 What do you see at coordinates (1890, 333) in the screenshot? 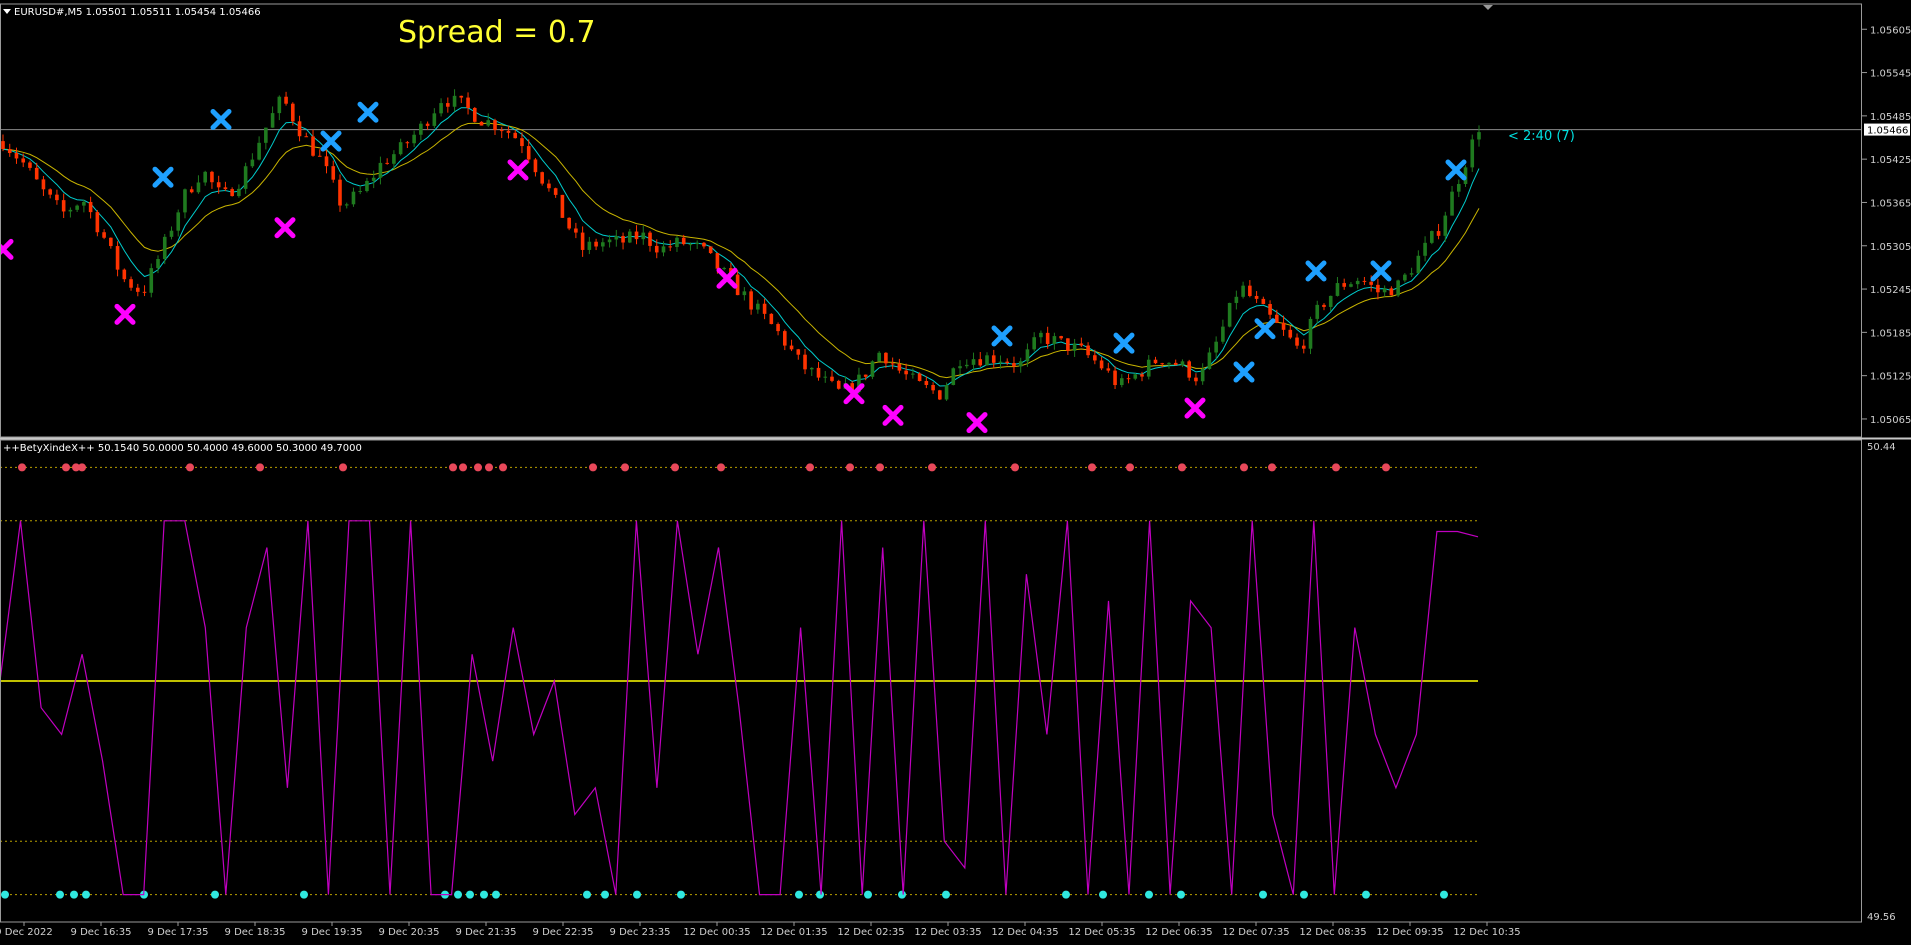
I see `price-tick-label: 1.05185` at bounding box center [1890, 333].